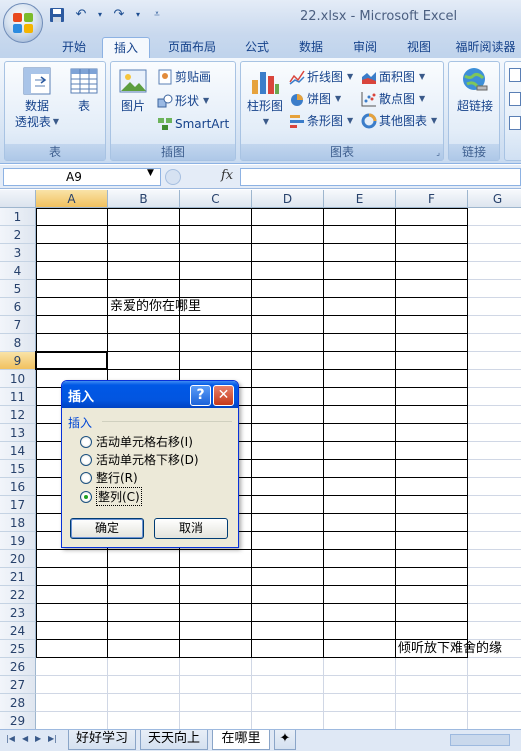  I want to click on cell-d10, so click(288, 379).